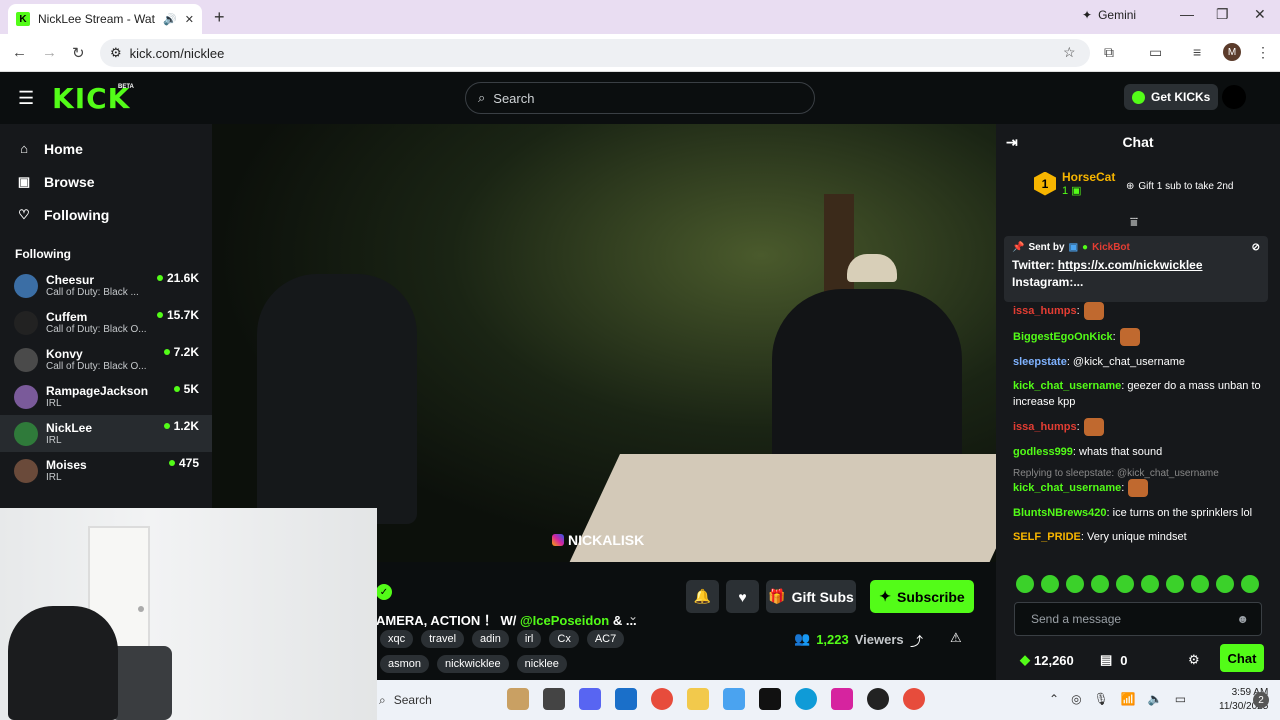 The image size is (1280, 720). What do you see at coordinates (1171, 97) in the screenshot?
I see `get-kicks-button: Get KICKs` at bounding box center [1171, 97].